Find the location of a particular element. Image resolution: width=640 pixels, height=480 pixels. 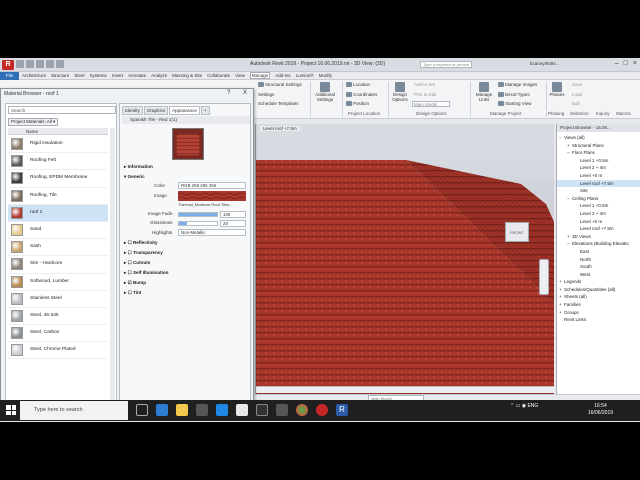

file-explorer-icon is located at coordinates (182, 410).